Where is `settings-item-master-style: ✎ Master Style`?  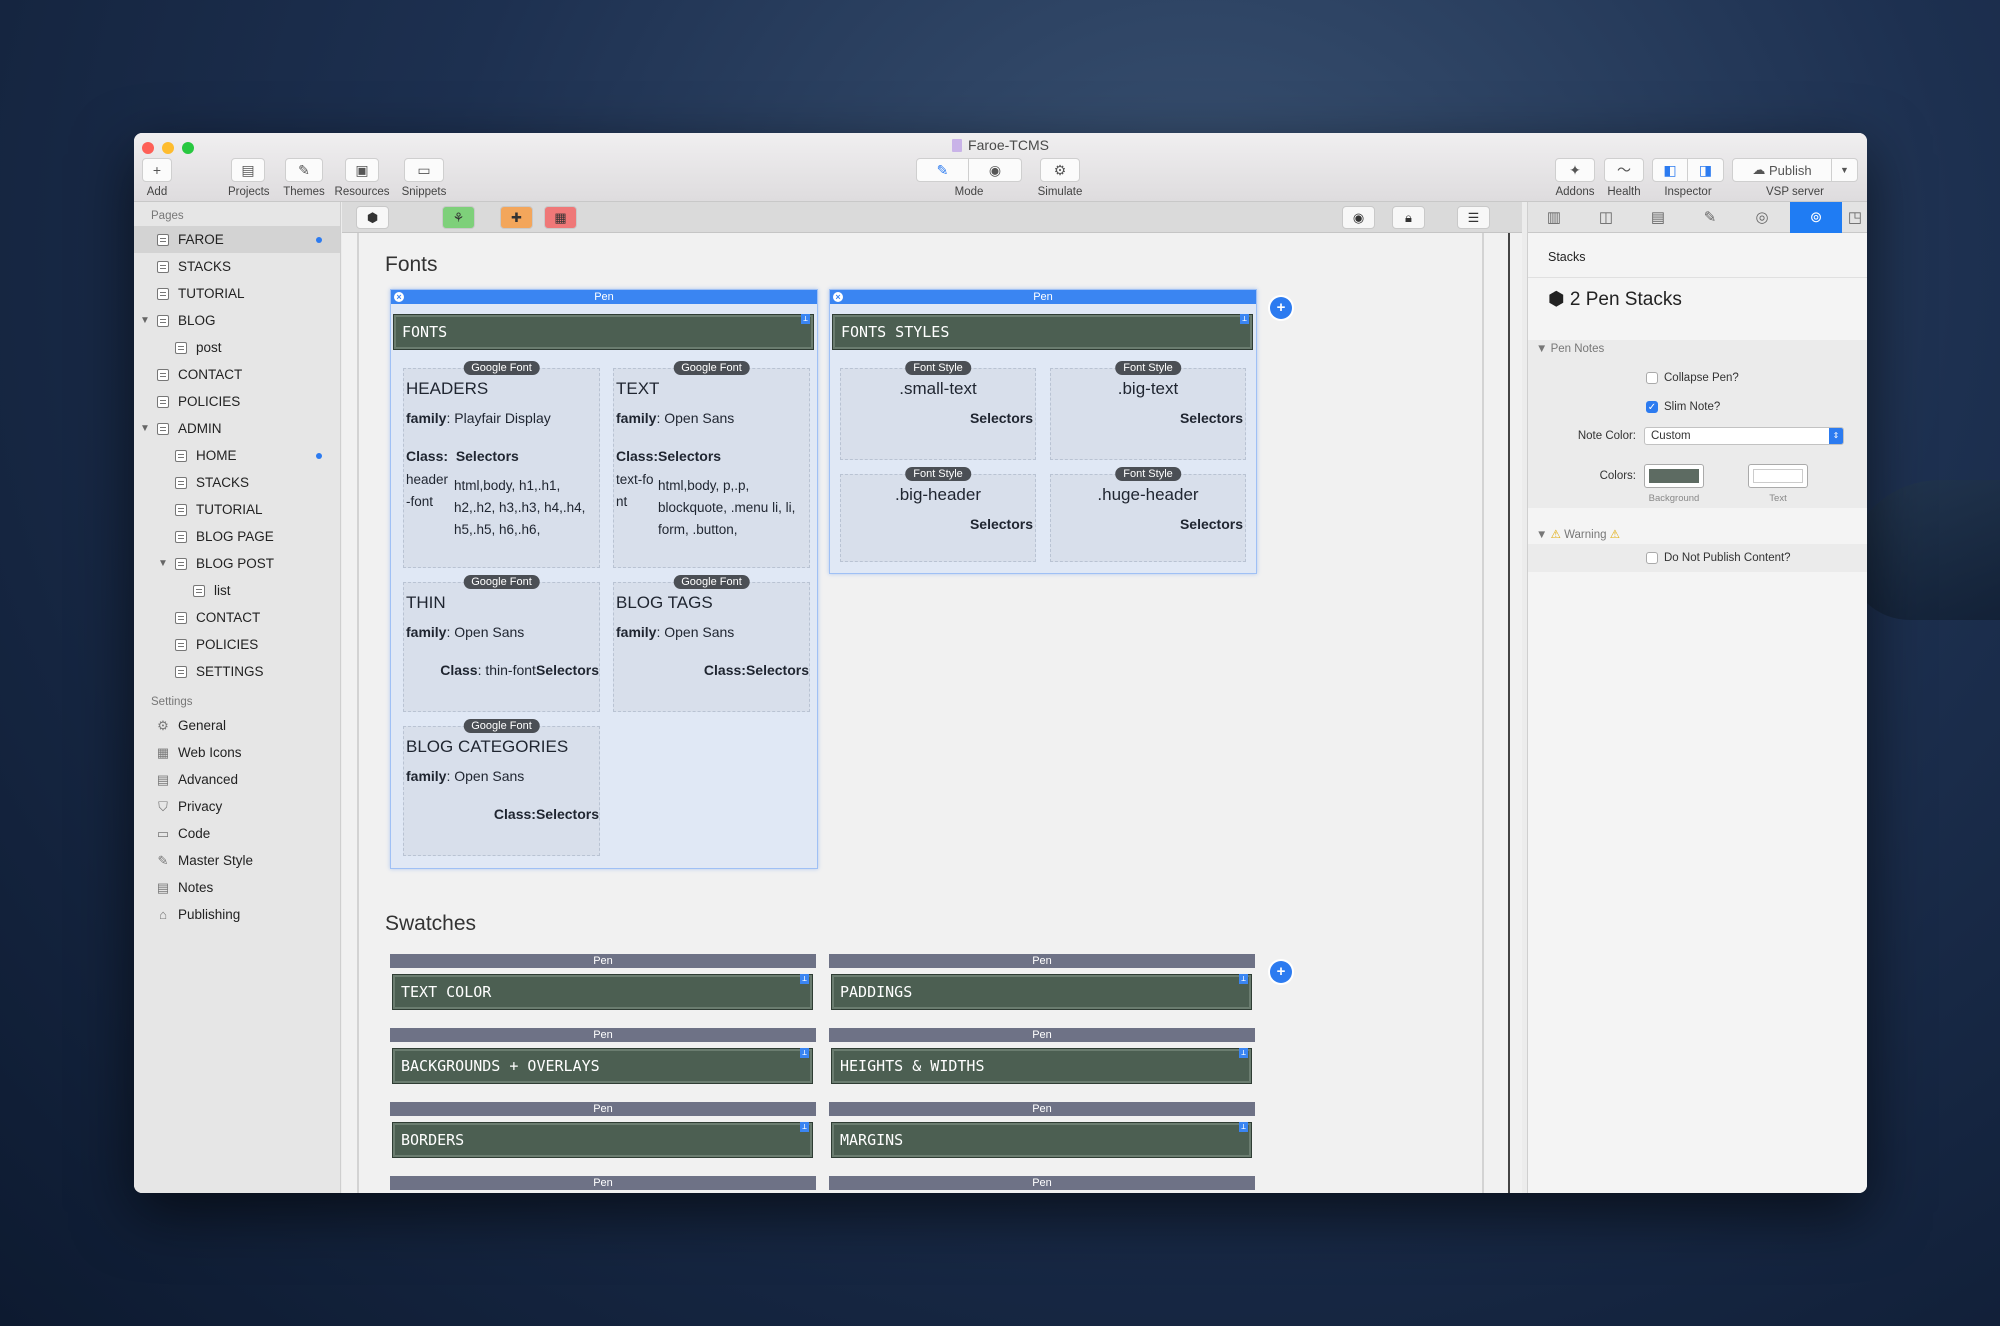
settings-item-master-style: ✎ Master Style is located at coordinates (237, 860).